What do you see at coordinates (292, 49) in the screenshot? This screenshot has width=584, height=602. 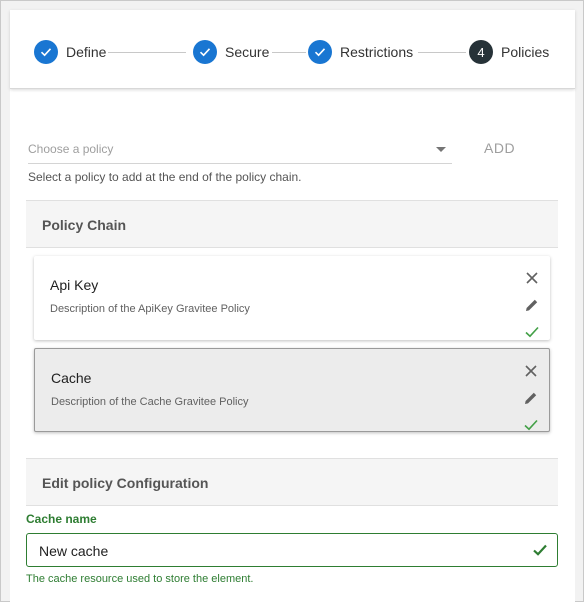 I see `wizard-stepper: Define Secure Restrictions 4 Policies` at bounding box center [292, 49].